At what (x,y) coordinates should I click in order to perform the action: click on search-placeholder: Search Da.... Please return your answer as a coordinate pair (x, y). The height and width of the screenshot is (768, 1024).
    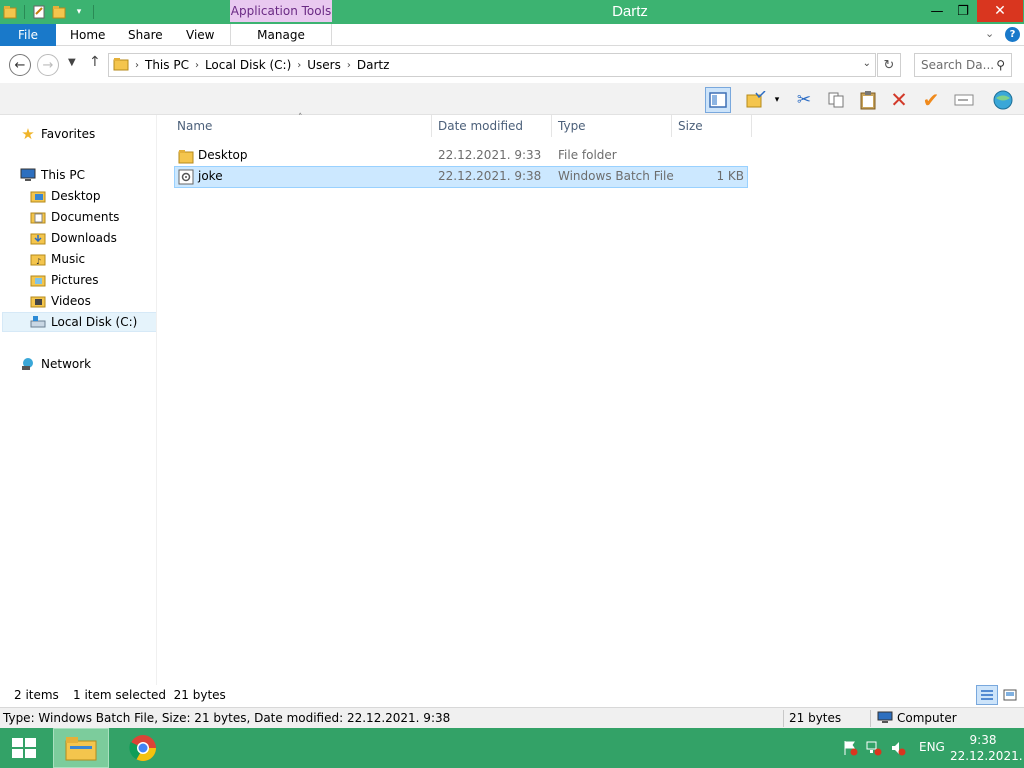
    Looking at the image, I should click on (958, 65).